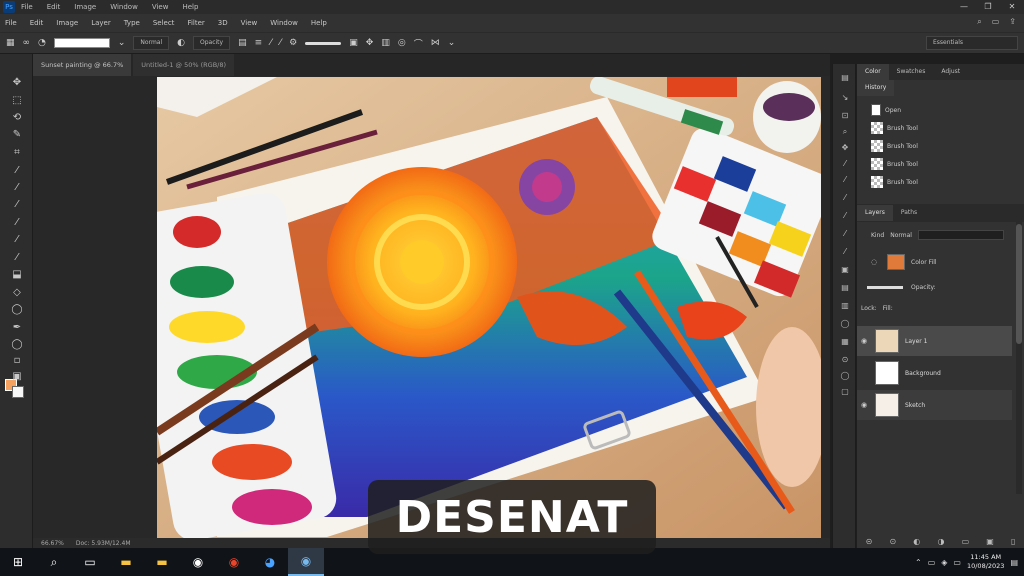 This screenshot has height=576, width=1024. I want to click on paragraph-panel-icon: ▥, so click(845, 306).